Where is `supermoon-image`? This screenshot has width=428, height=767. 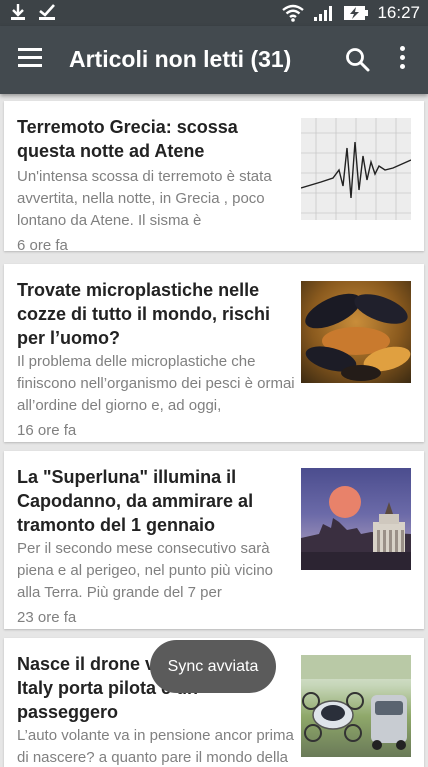
supermoon-image is located at coordinates (356, 519).